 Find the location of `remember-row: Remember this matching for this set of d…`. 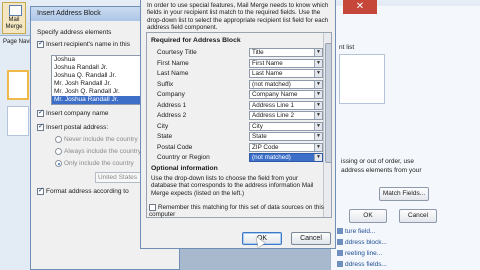

remember-row: Remember this matching for this set of d… is located at coordinates (241, 211).